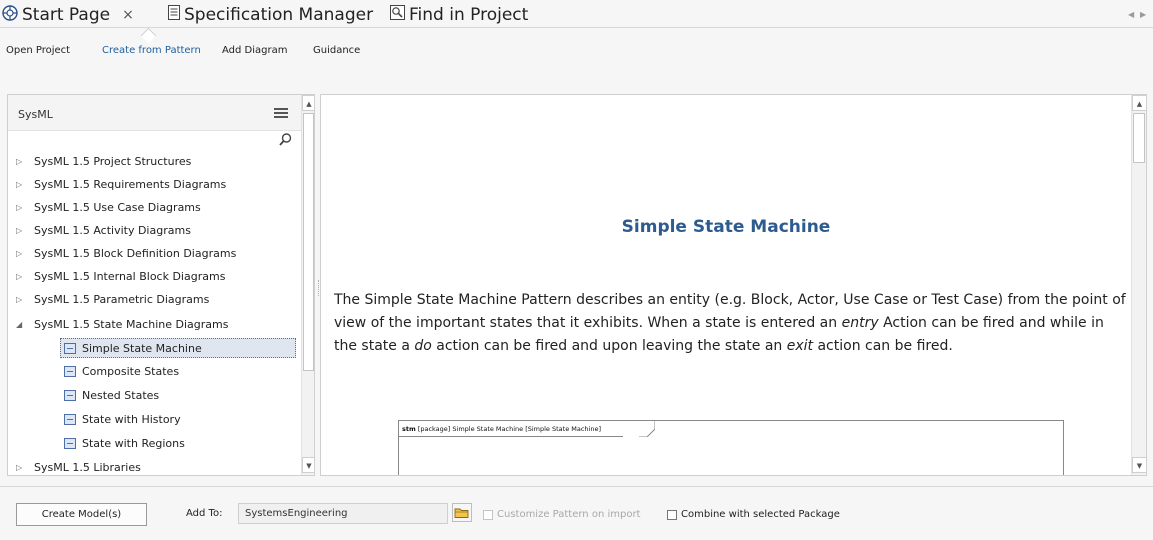 Image resolution: width=1153 pixels, height=540 pixels. I want to click on tree-item-state-with-history: State with History, so click(122, 419).